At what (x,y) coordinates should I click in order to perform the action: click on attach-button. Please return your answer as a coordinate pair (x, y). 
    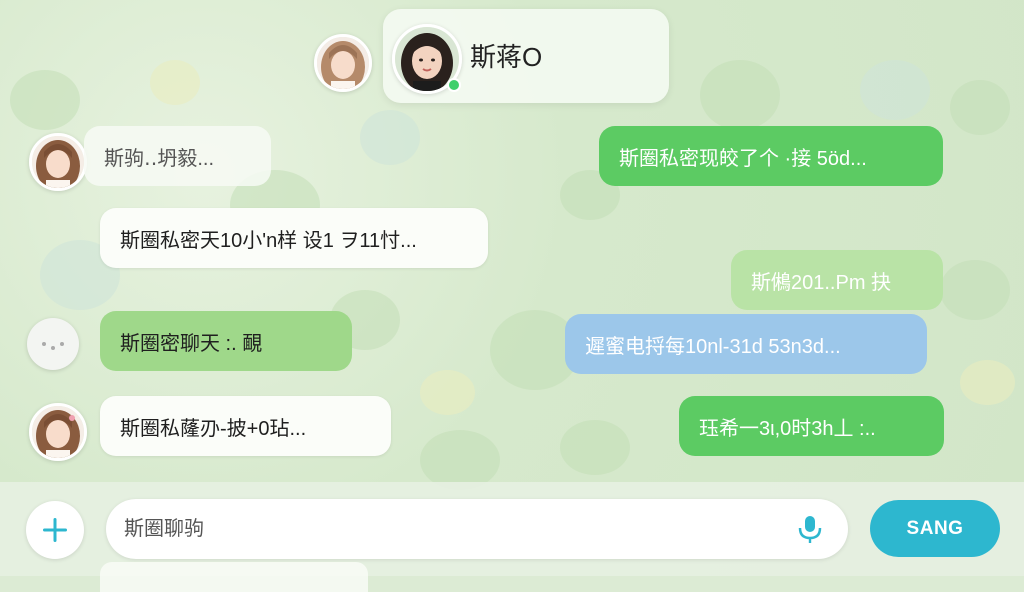
    Looking at the image, I should click on (55, 530).